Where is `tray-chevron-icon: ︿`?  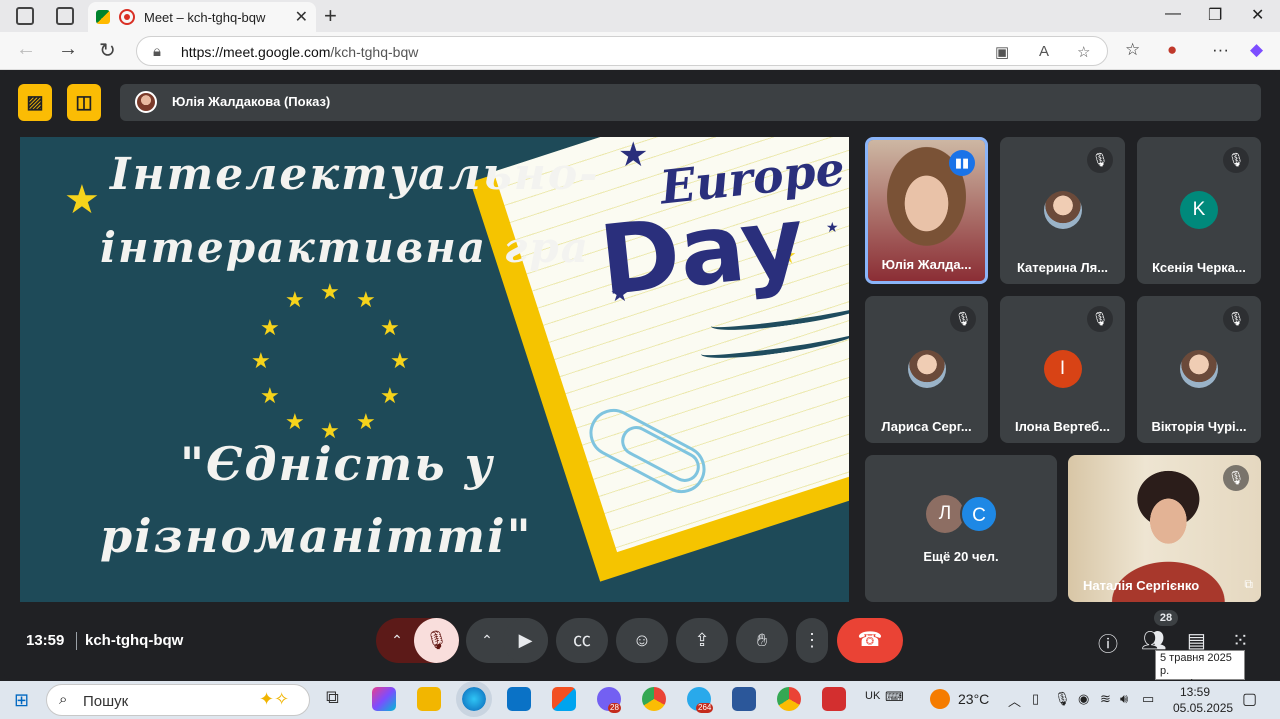 tray-chevron-icon: ︿ is located at coordinates (1014, 700).